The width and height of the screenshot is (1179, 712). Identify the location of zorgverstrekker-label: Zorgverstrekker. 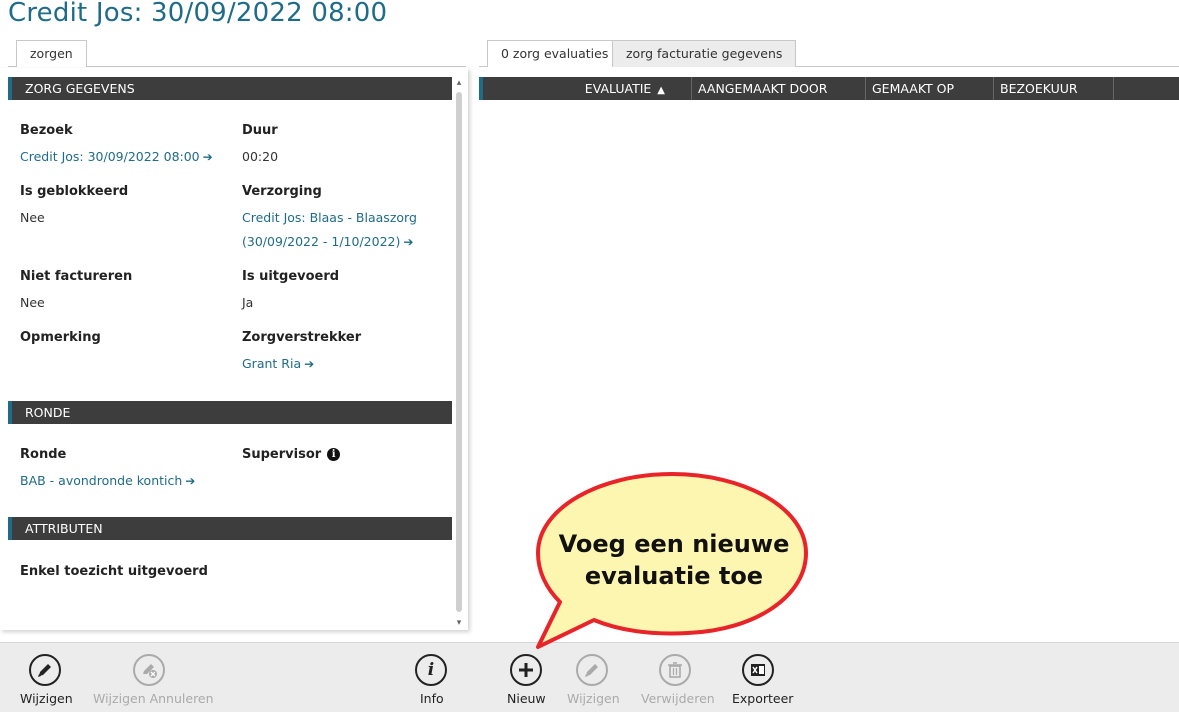
(302, 337).